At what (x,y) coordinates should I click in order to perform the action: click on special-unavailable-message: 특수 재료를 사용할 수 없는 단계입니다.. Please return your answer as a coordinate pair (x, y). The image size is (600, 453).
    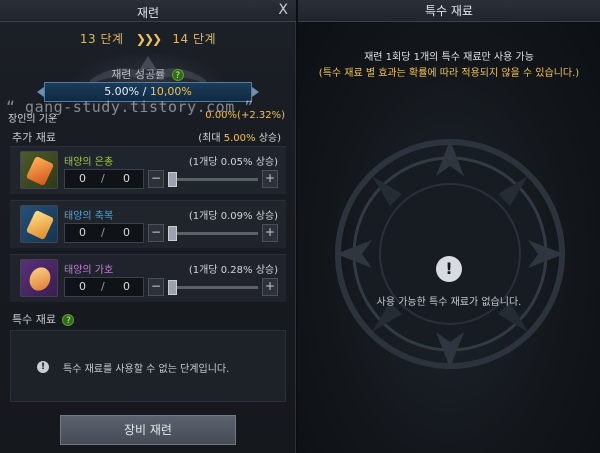
    Looking at the image, I should click on (146, 369).